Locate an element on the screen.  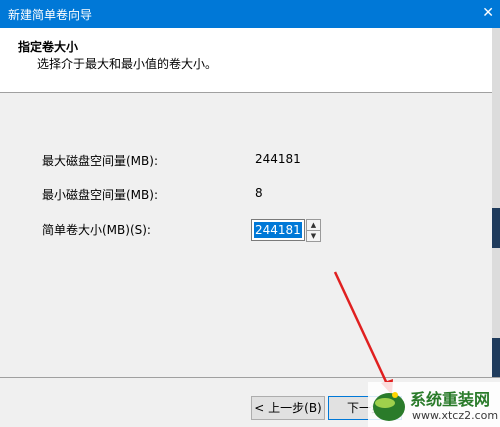
watermark-brand: 系统重装网 is located at coordinates (450, 399).